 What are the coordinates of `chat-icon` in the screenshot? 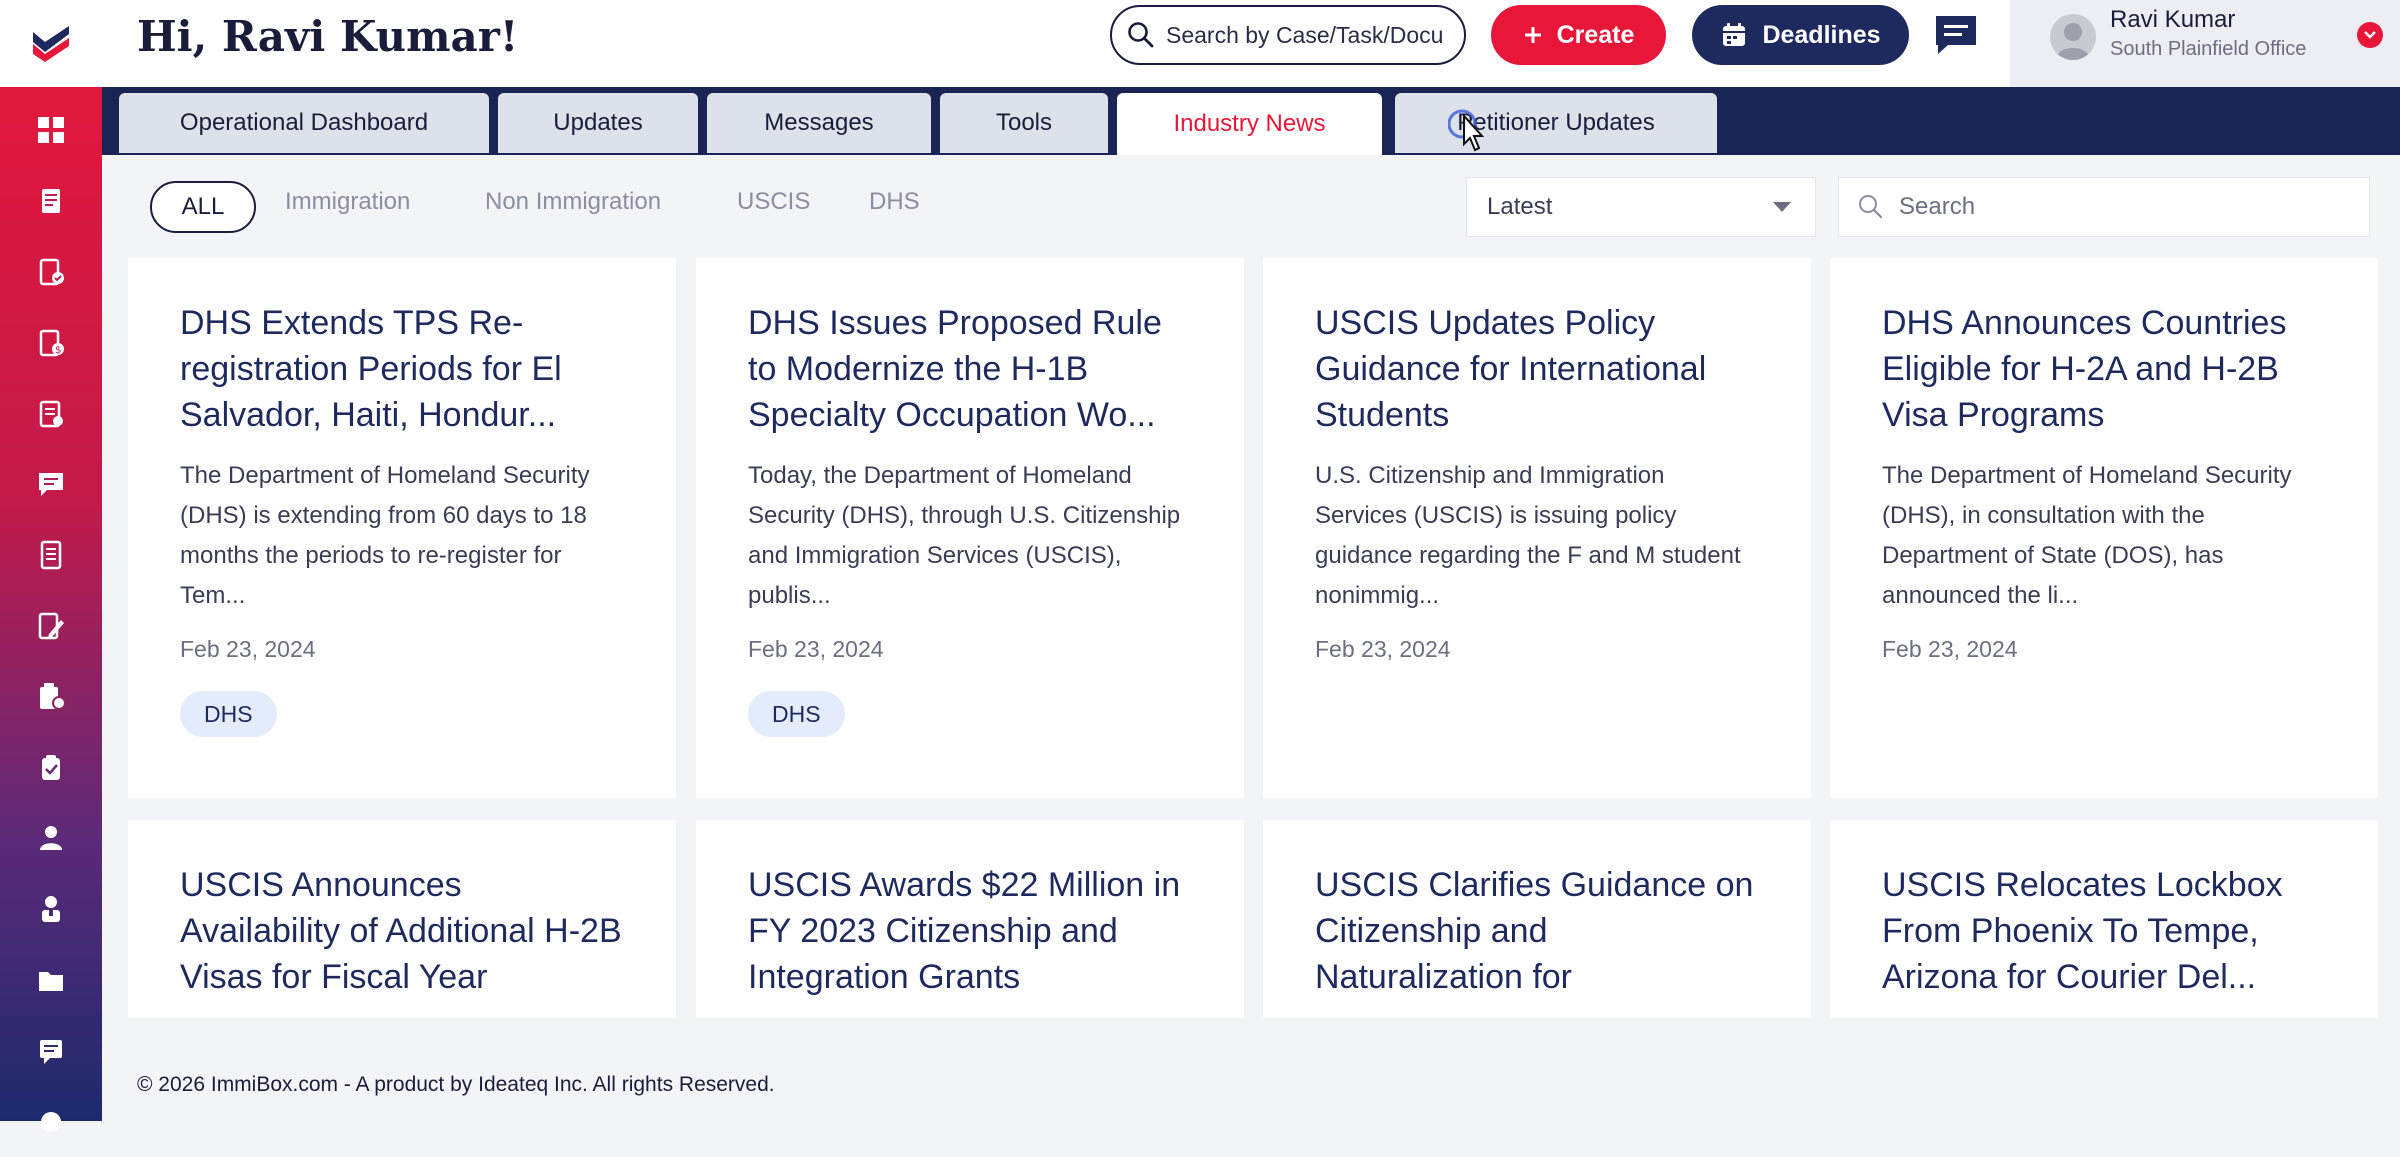 It's located at (51, 1051).